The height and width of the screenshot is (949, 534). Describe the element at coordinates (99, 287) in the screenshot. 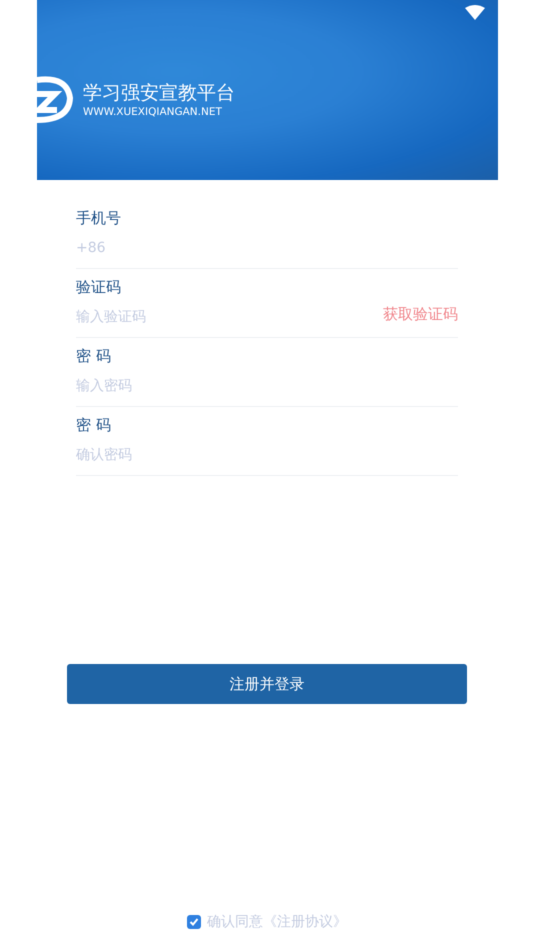

I see `field-label: 验证码` at that location.